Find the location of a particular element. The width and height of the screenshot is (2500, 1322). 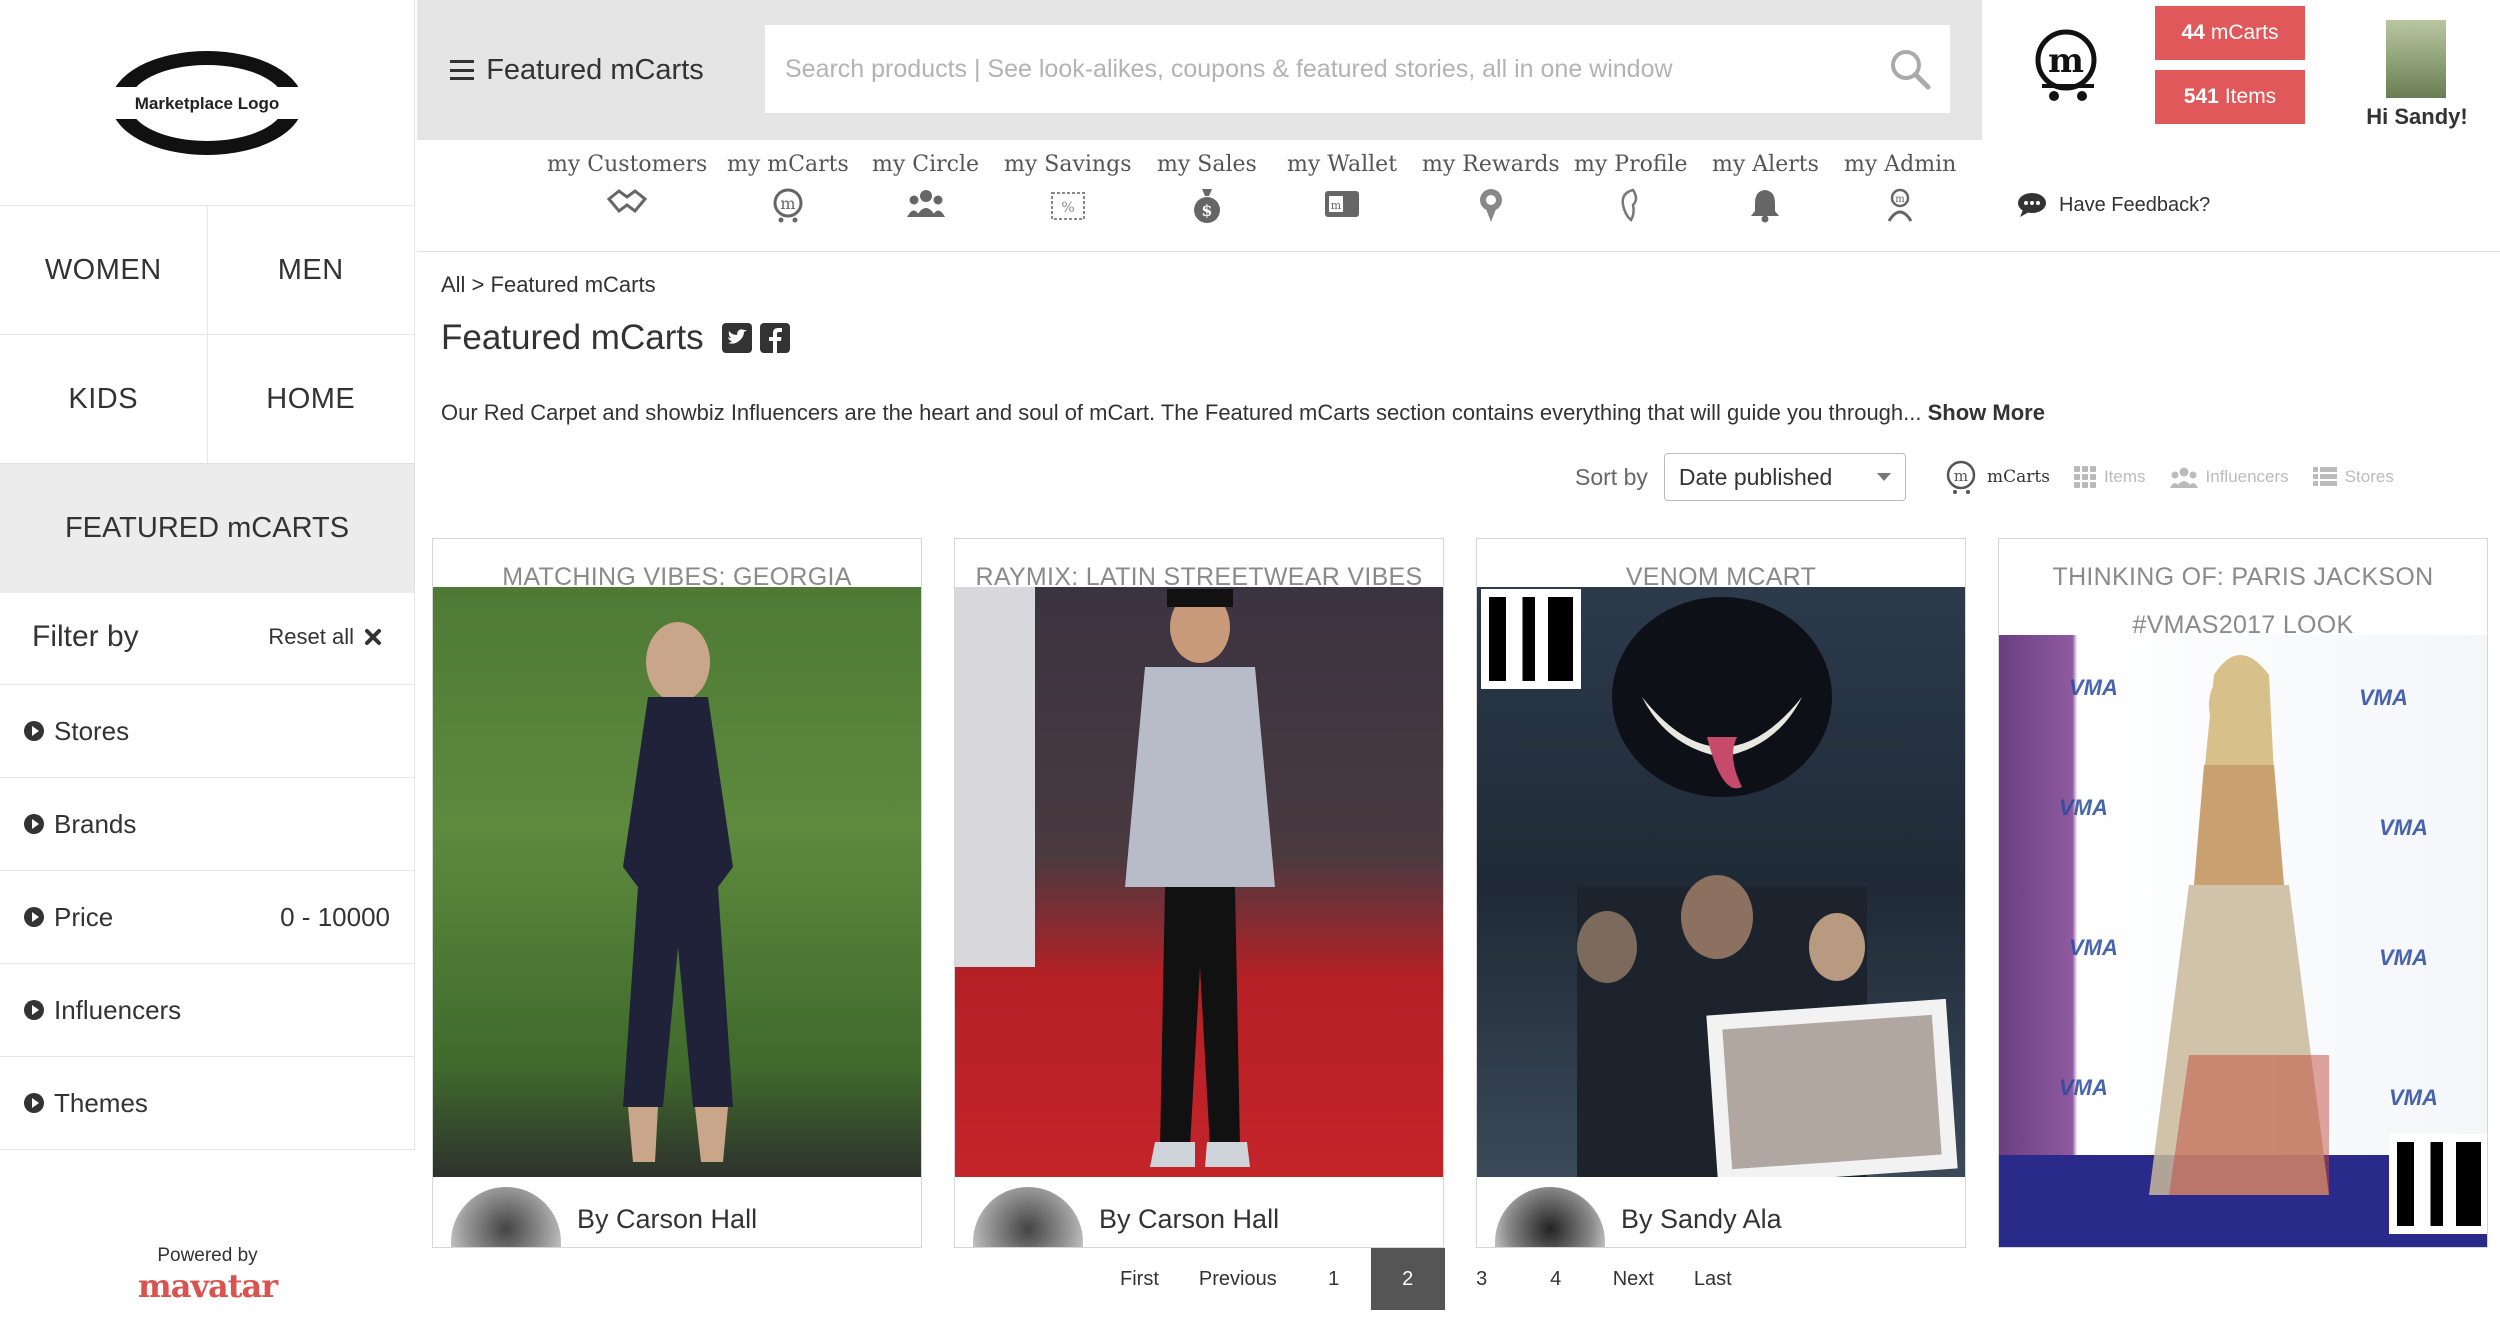

logo-text: Marketplace Logo is located at coordinates (207, 103).